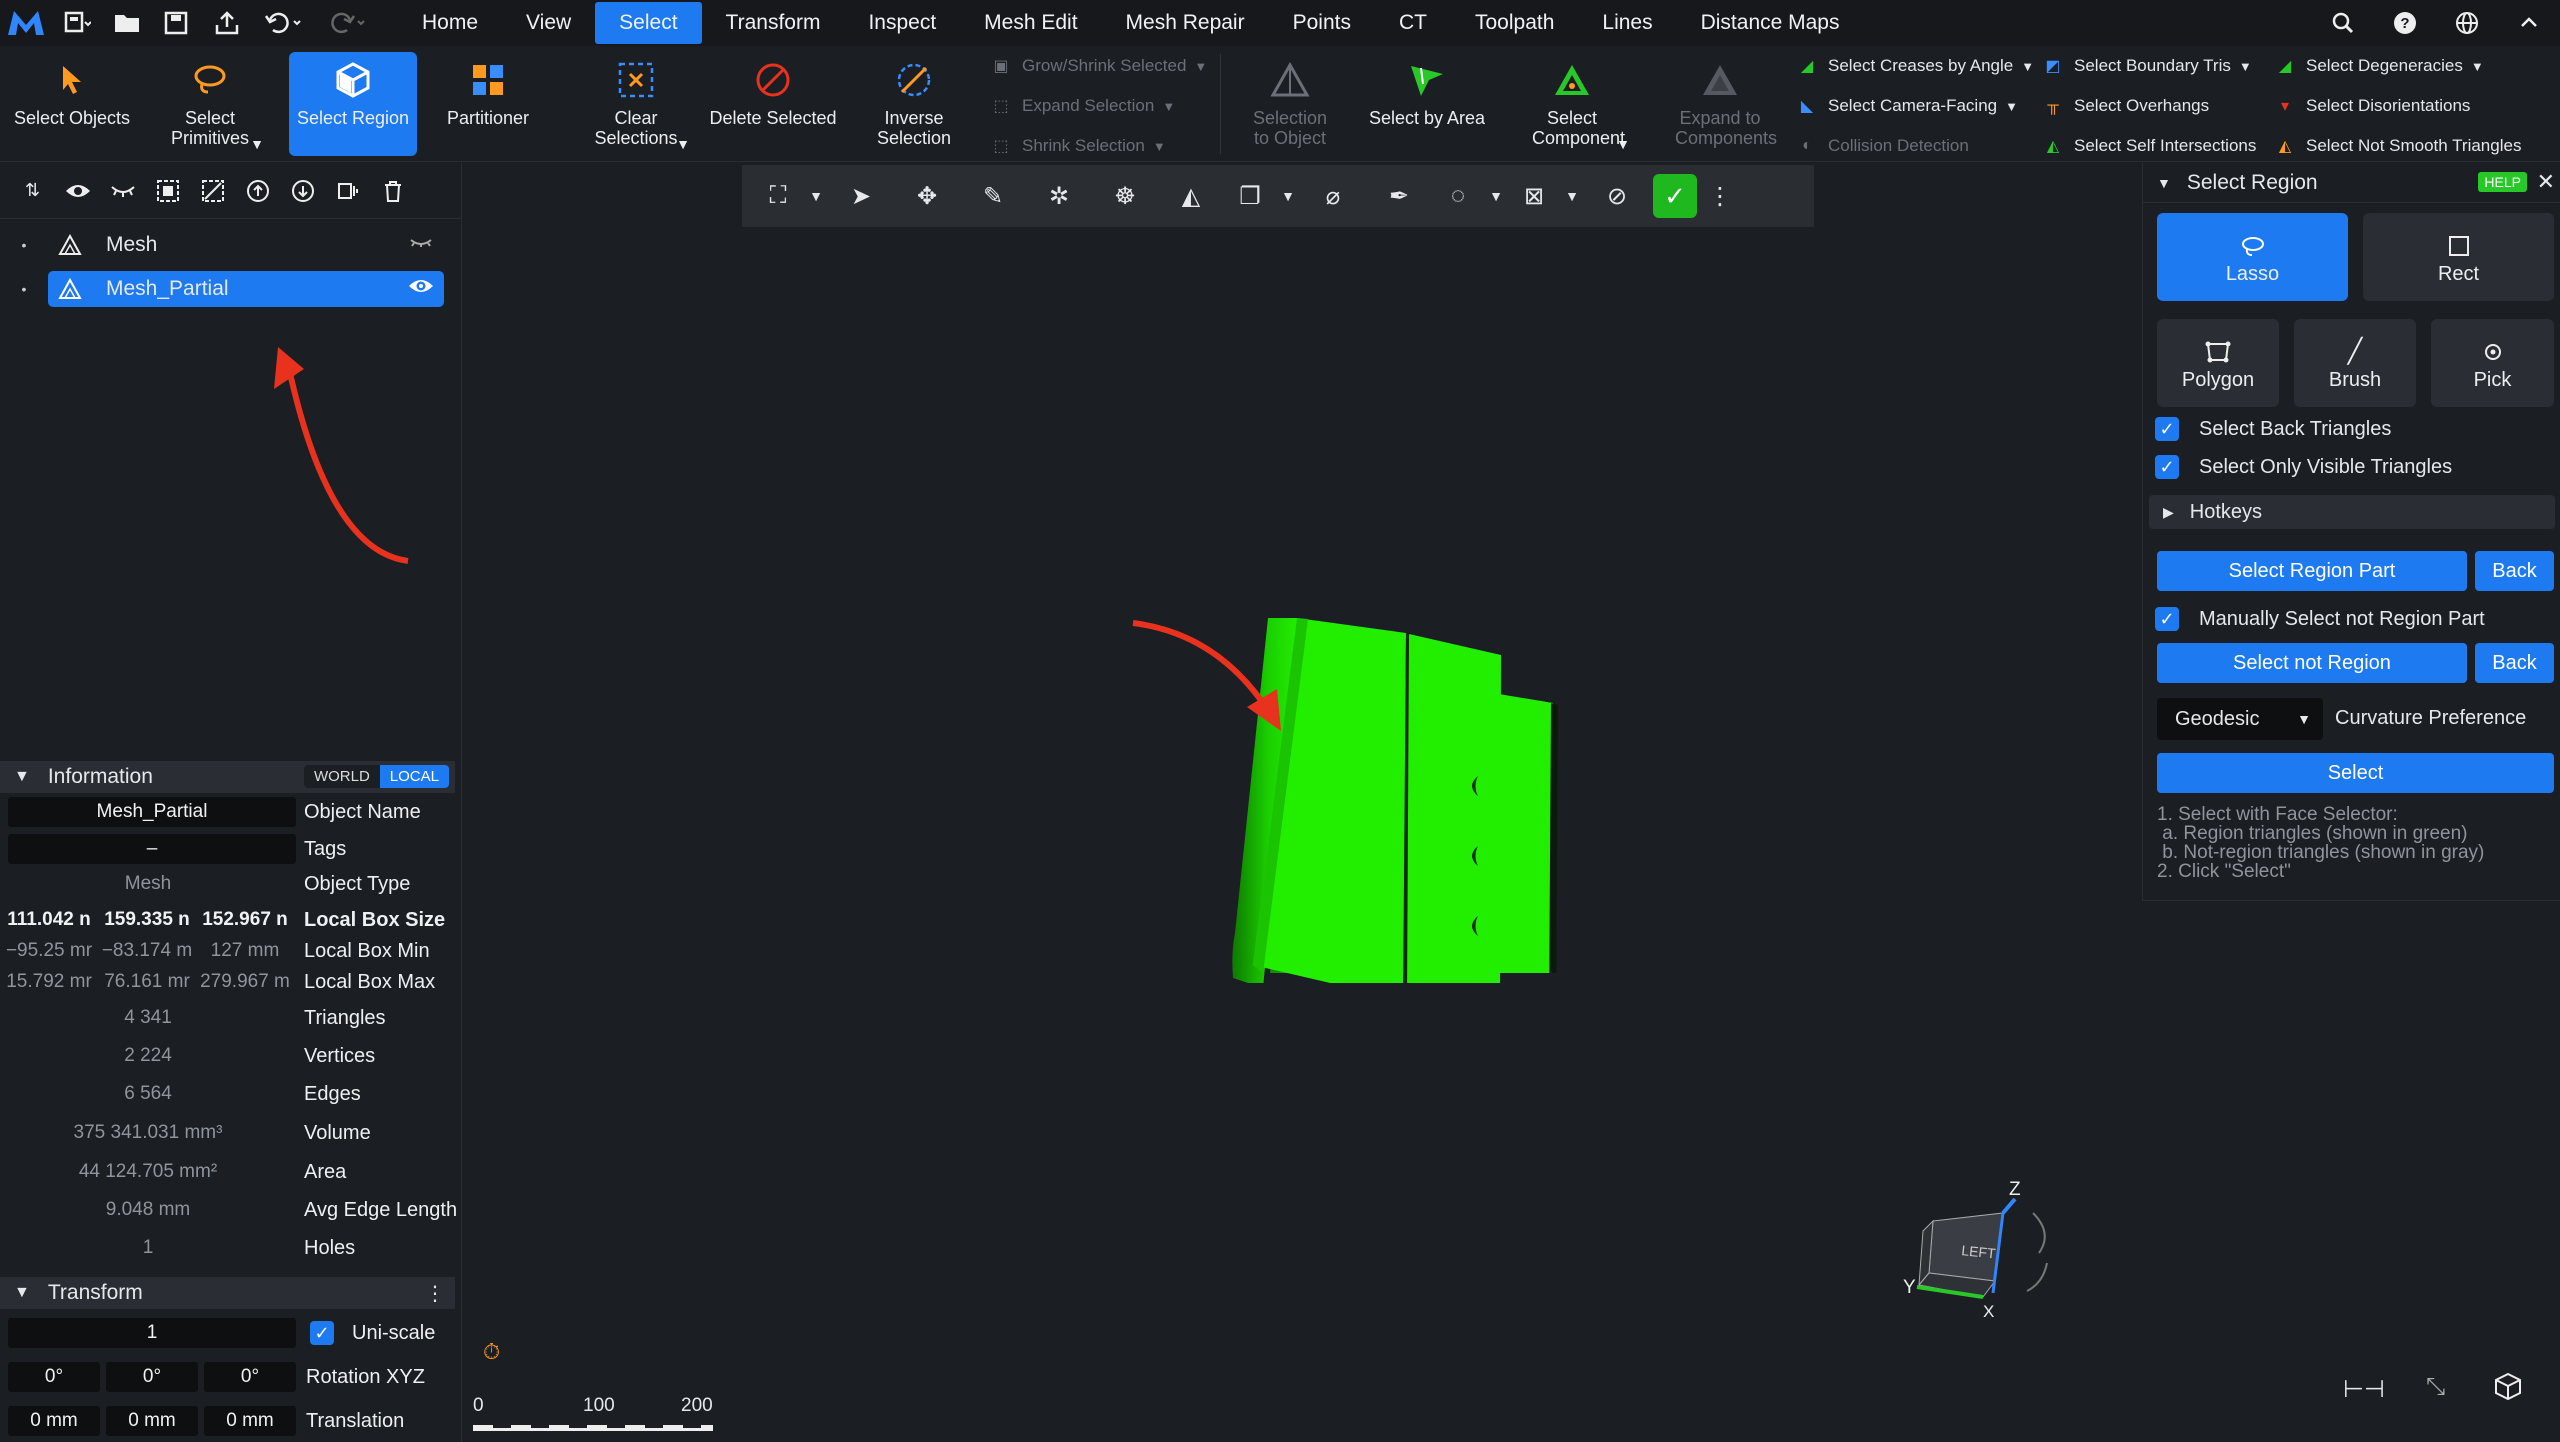 The height and width of the screenshot is (1442, 2560). What do you see at coordinates (122, 191) in the screenshot?
I see `hide-icon` at bounding box center [122, 191].